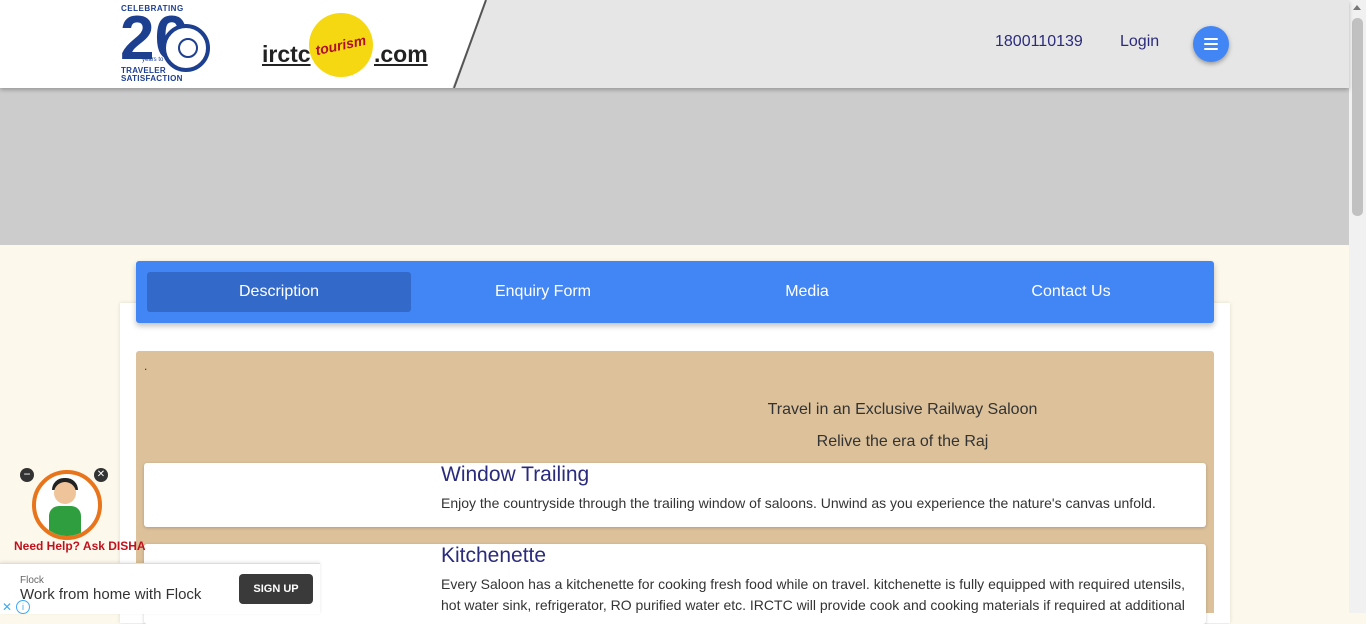 The height and width of the screenshot is (624, 1366). Describe the element at coordinates (101, 475) in the screenshot. I see `close-icon: ✕` at that location.